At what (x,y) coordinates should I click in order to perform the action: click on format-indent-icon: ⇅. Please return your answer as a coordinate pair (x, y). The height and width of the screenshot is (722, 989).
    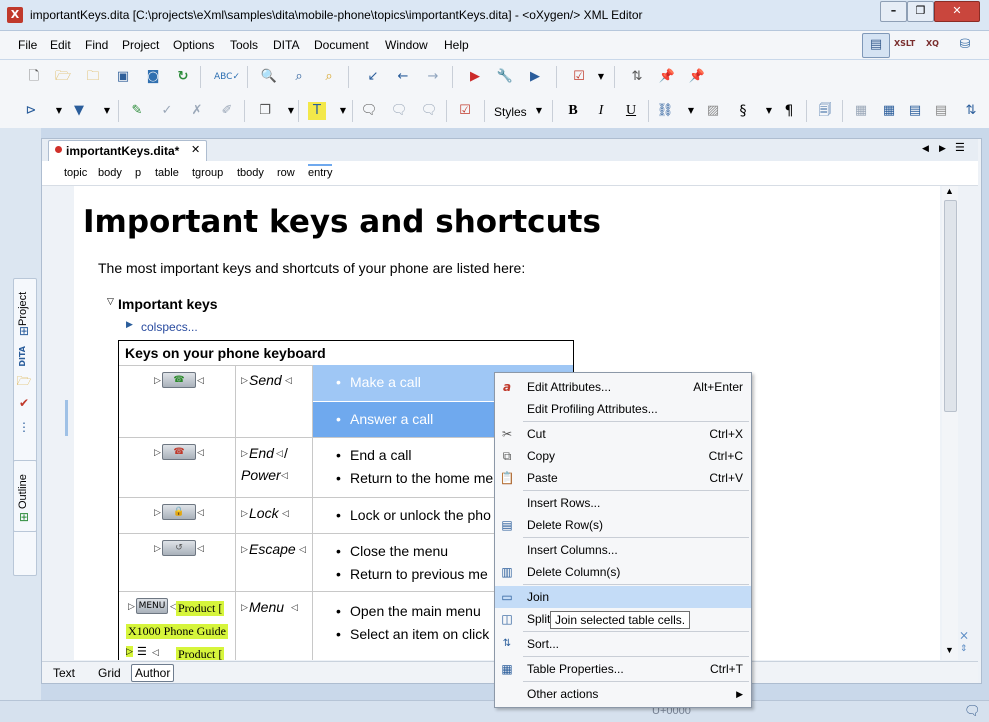
    Looking at the image, I should click on (637, 77).